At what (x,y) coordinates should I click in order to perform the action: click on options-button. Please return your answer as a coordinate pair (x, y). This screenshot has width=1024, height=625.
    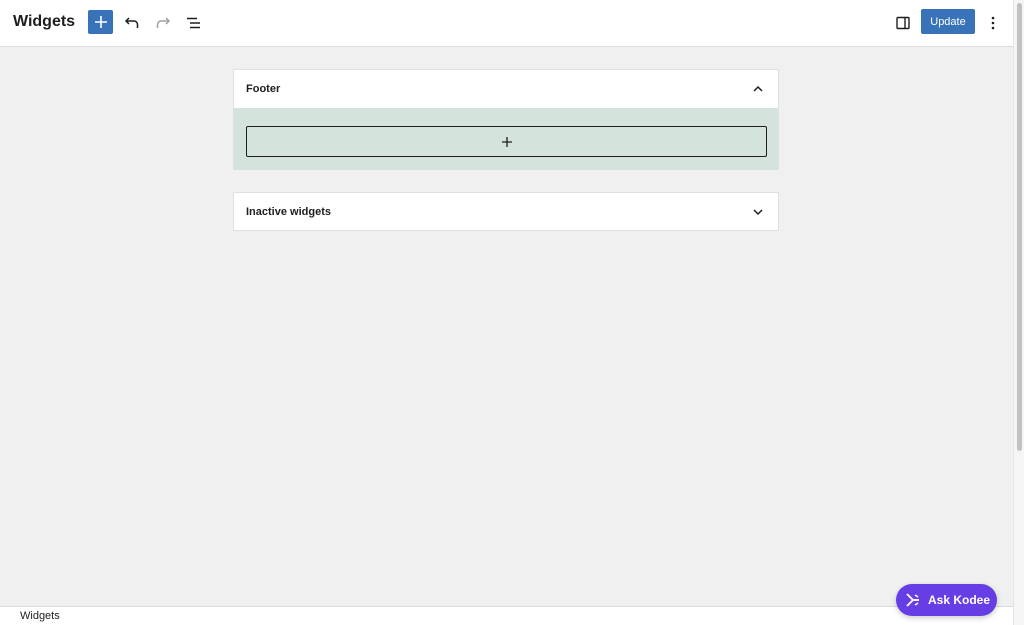
    Looking at the image, I should click on (993, 23).